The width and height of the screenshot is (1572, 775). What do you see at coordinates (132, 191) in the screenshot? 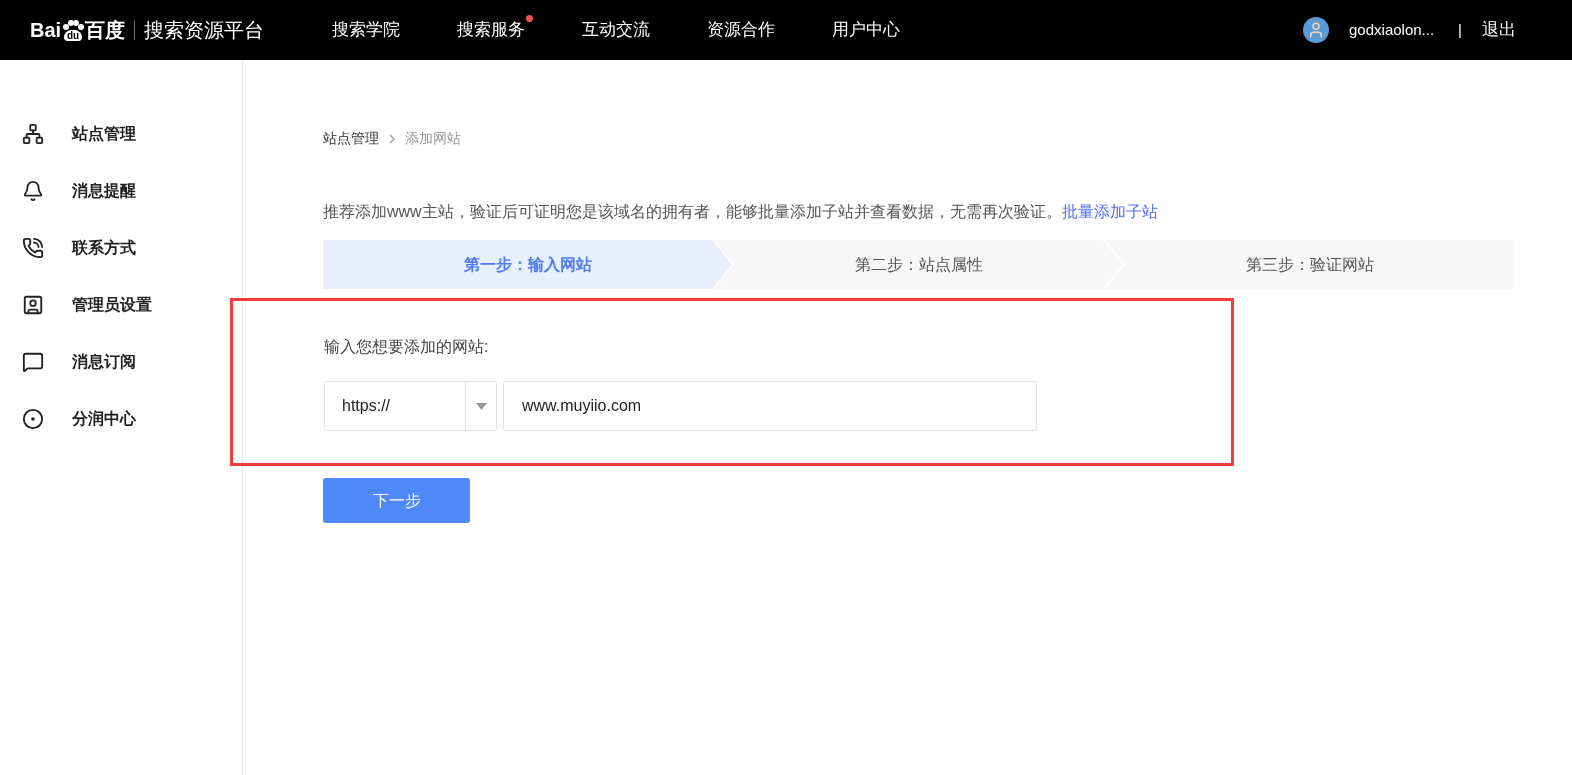
I see `sidebar-item: 消息提醒` at bounding box center [132, 191].